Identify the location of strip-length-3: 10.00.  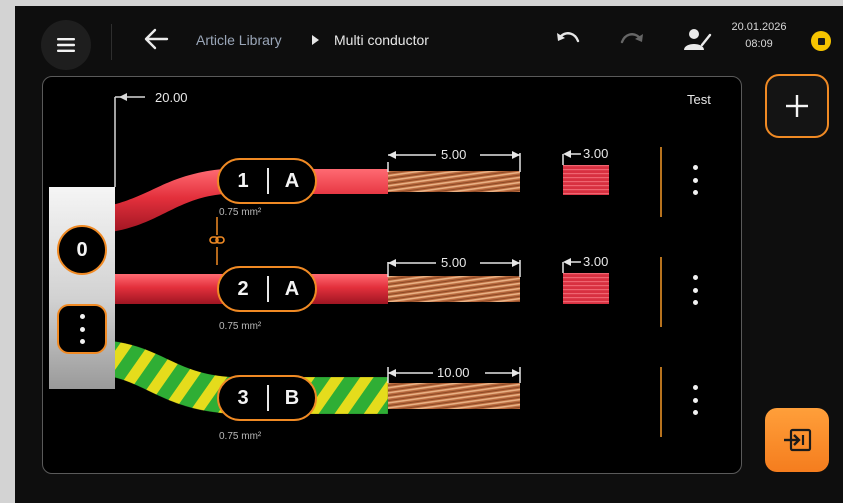
(453, 372).